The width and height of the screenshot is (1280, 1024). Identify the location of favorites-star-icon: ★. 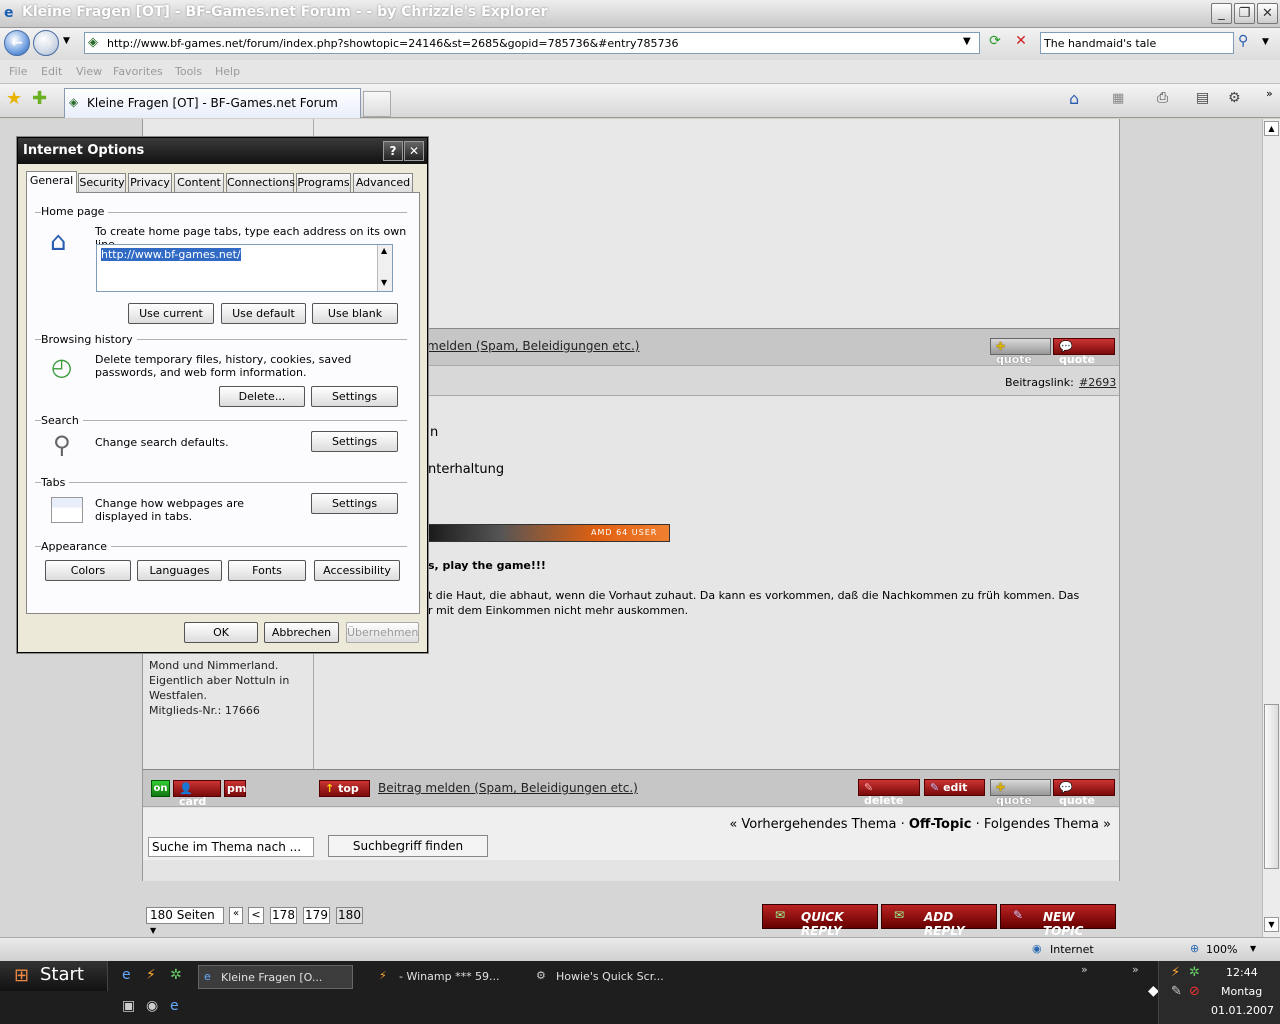
(14, 98).